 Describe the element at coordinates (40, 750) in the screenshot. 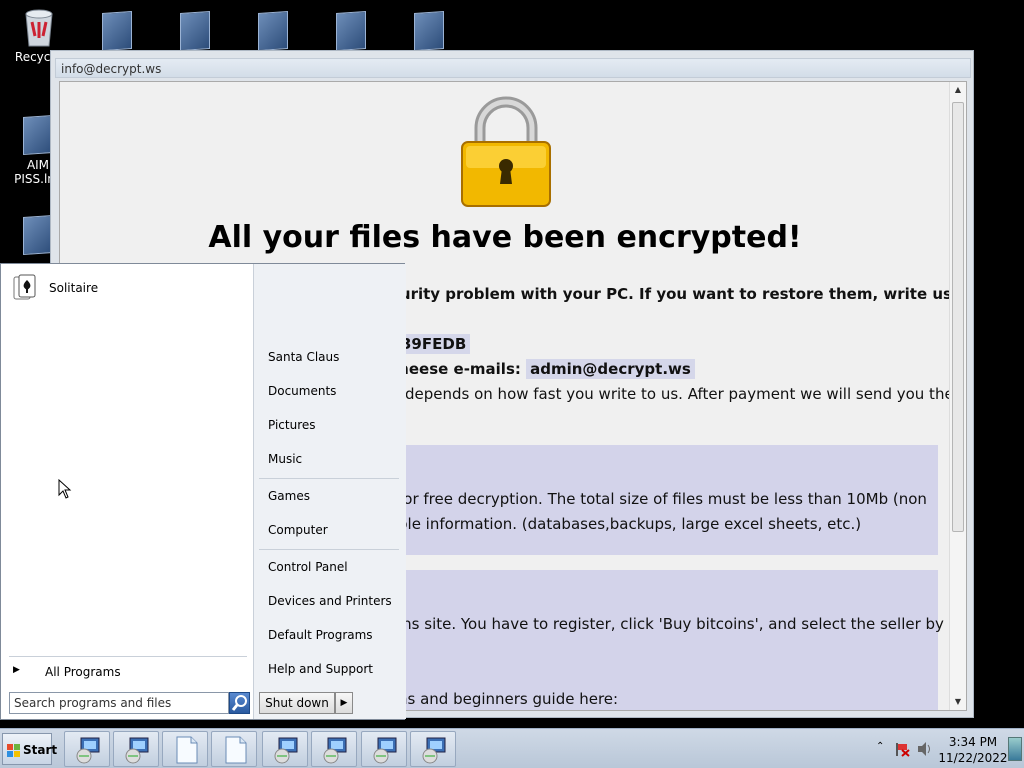

I see `start-label: Start` at that location.